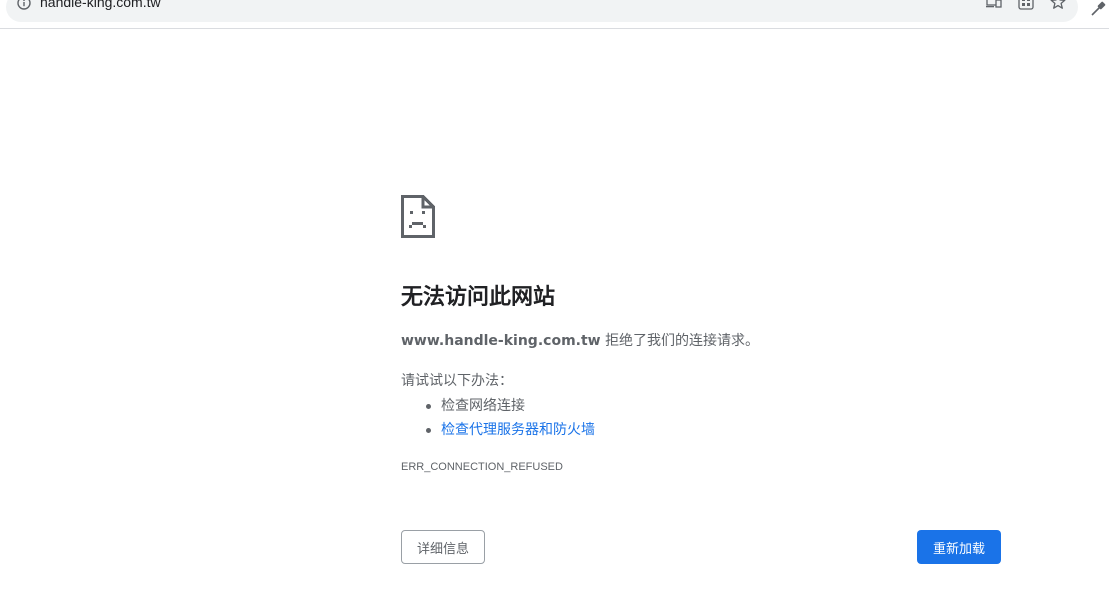 The image size is (1109, 605). What do you see at coordinates (1098, 9) in the screenshot?
I see `eyedropper-icon` at bounding box center [1098, 9].